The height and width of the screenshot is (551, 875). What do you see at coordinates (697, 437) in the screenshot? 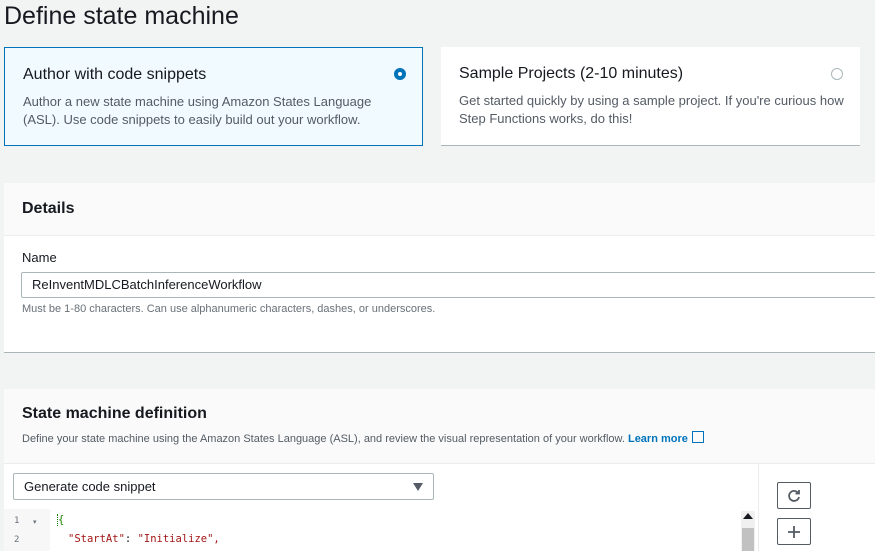
I see `external-link-icon` at bounding box center [697, 437].